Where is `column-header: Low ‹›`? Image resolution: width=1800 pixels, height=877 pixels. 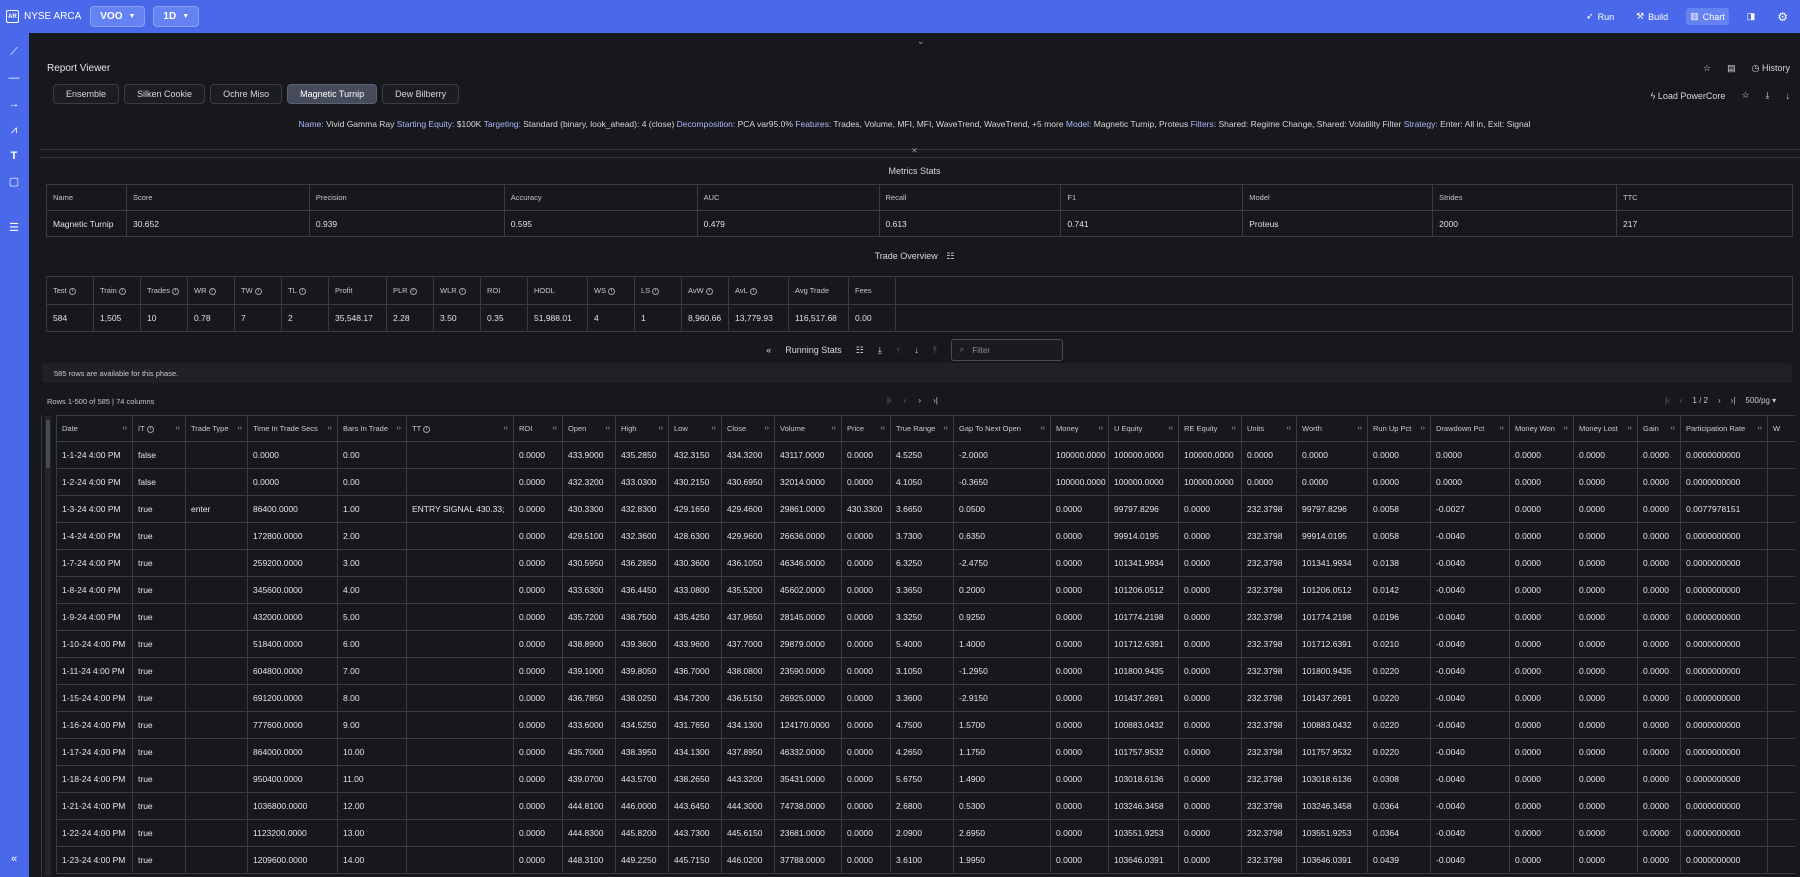 column-header: Low ‹› is located at coordinates (695, 428).